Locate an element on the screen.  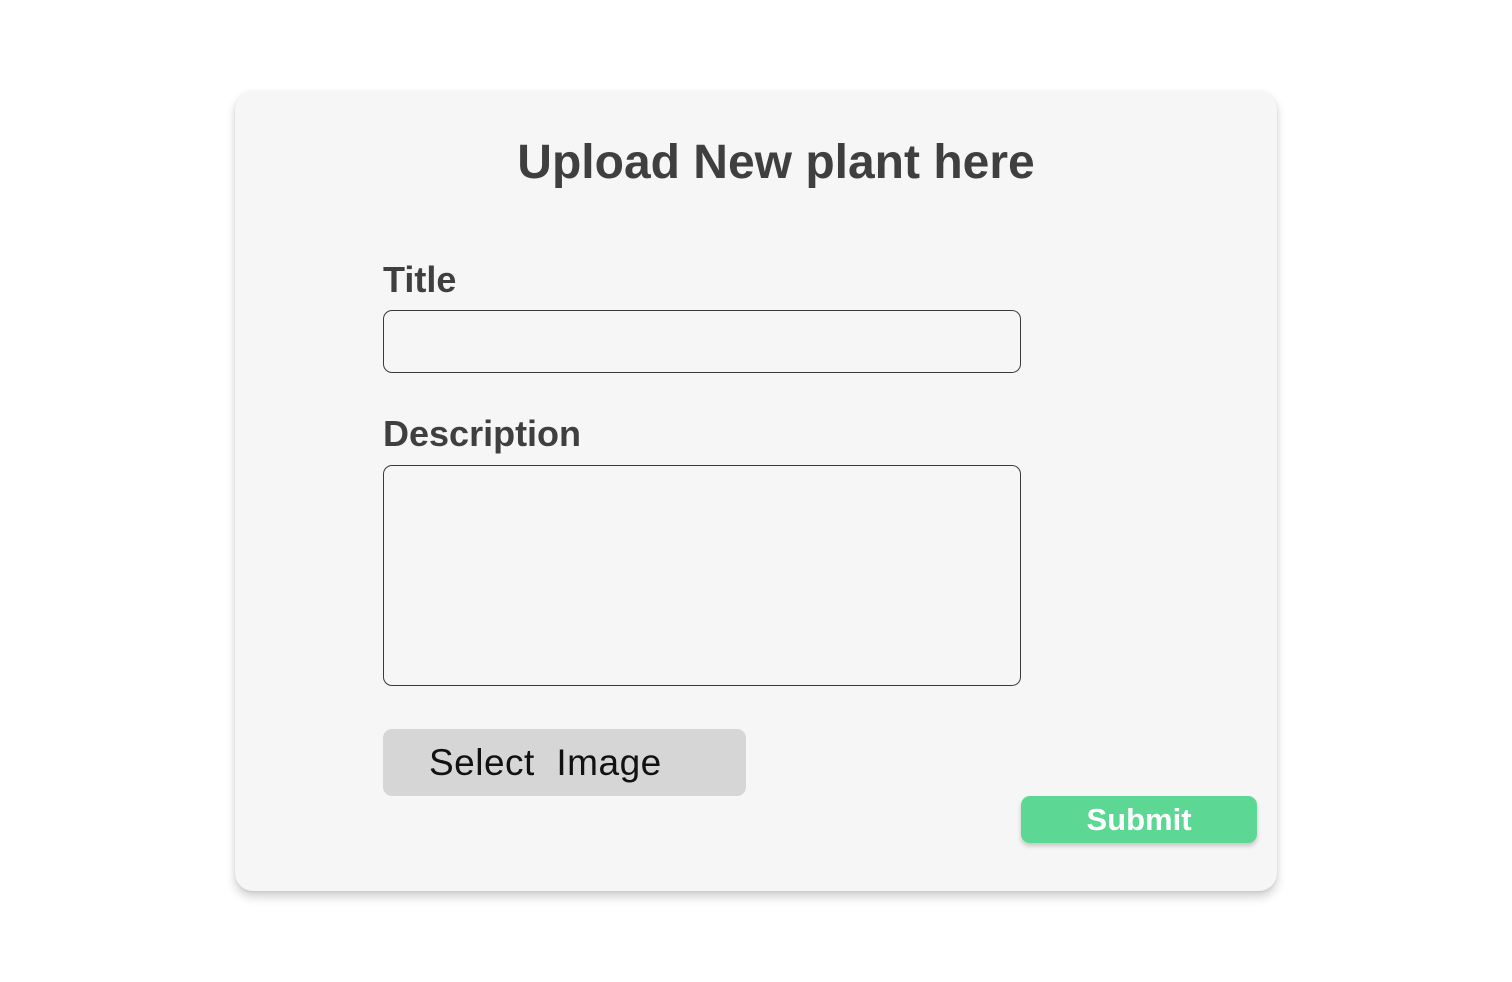
submit-button: Submit is located at coordinates (1139, 819).